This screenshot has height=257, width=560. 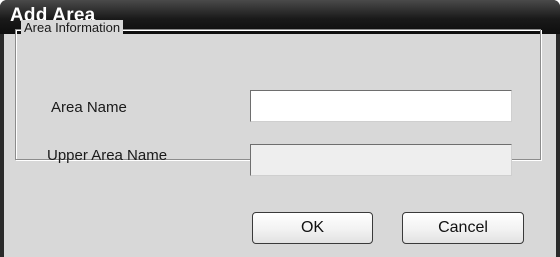 I want to click on upper-area-name-label: Upper Area Name, so click(x=107, y=155).